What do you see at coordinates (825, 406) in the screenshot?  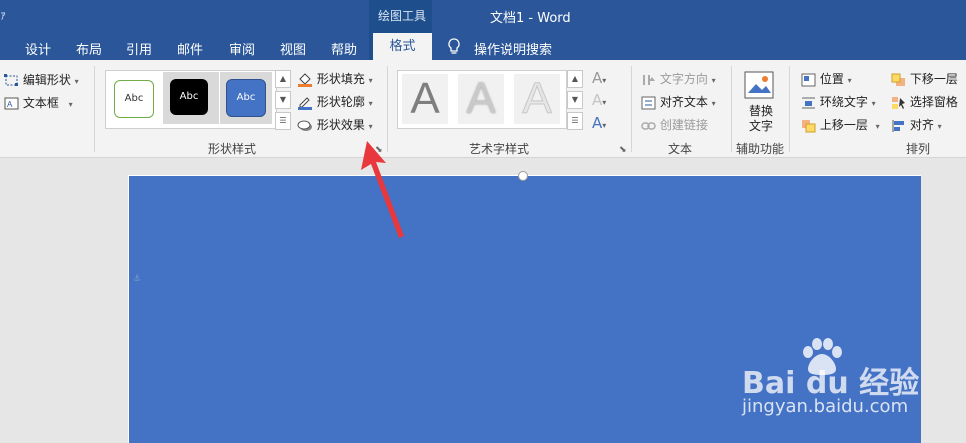 I see `watermark-url: jingyan.baidu.com` at bounding box center [825, 406].